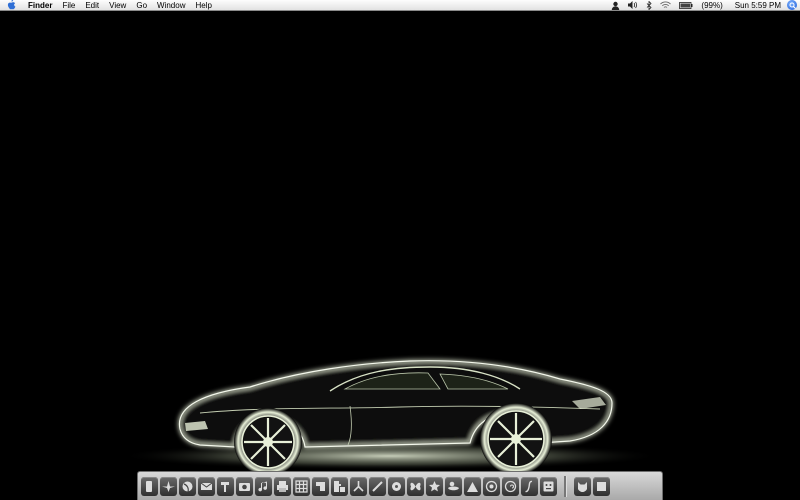  What do you see at coordinates (187, 486) in the screenshot?
I see `globe-icon` at bounding box center [187, 486].